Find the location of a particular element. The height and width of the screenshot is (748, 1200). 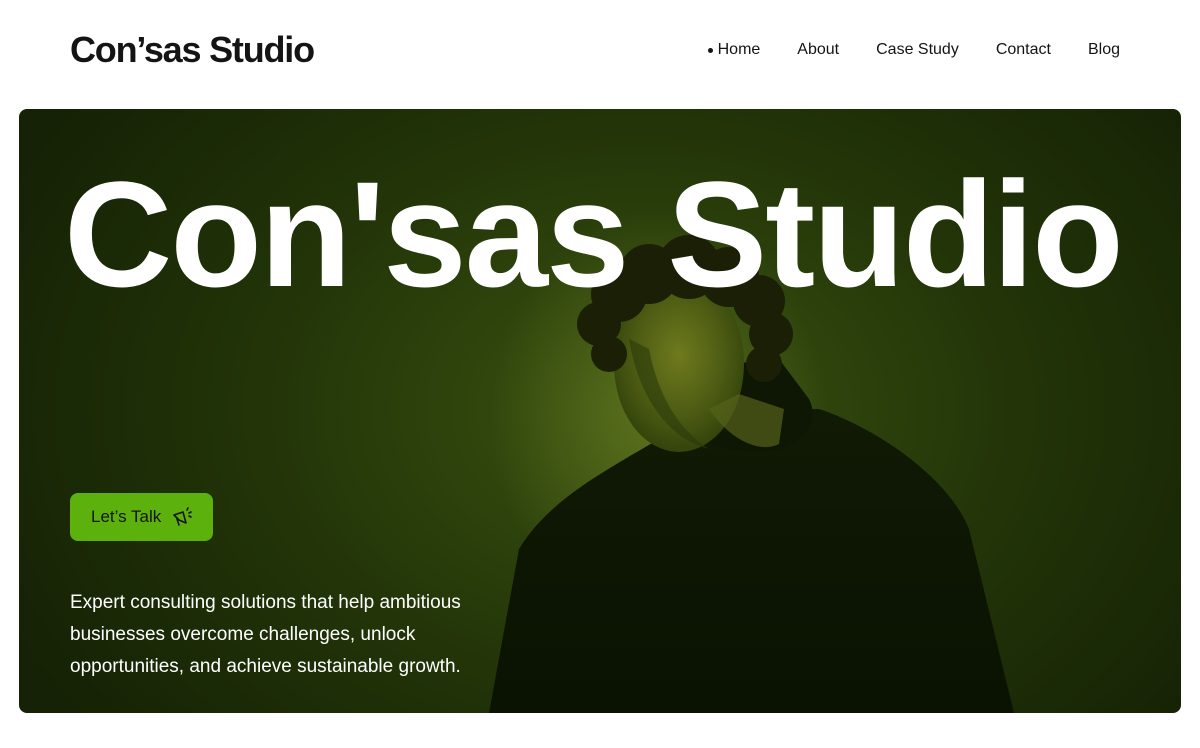

nav-item-contact: Contact is located at coordinates (1023, 50).